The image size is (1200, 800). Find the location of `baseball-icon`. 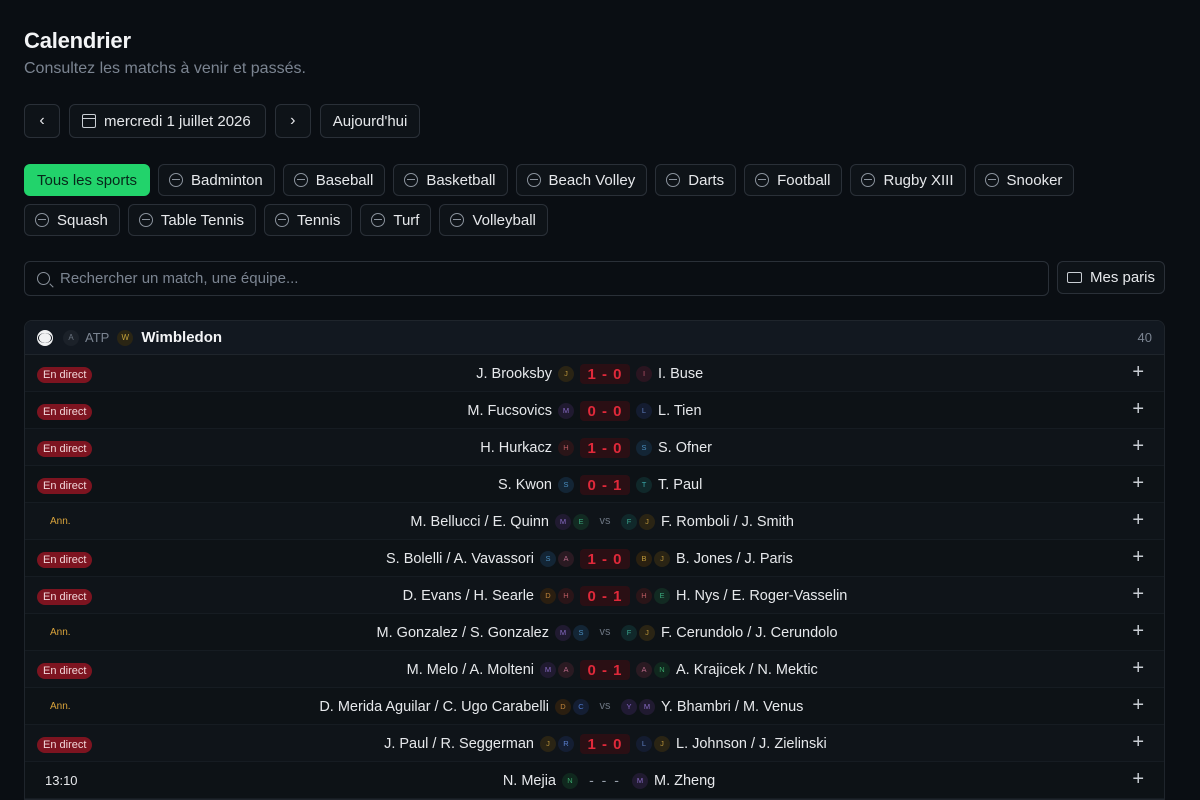

baseball-icon is located at coordinates (300, 180).